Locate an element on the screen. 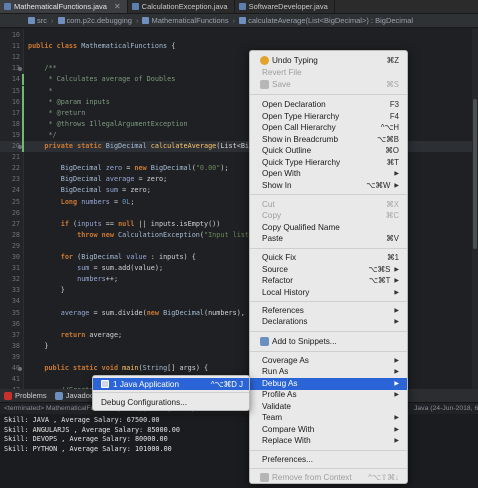 The image size is (478, 488). line-number: 32 is located at coordinates (15, 279).